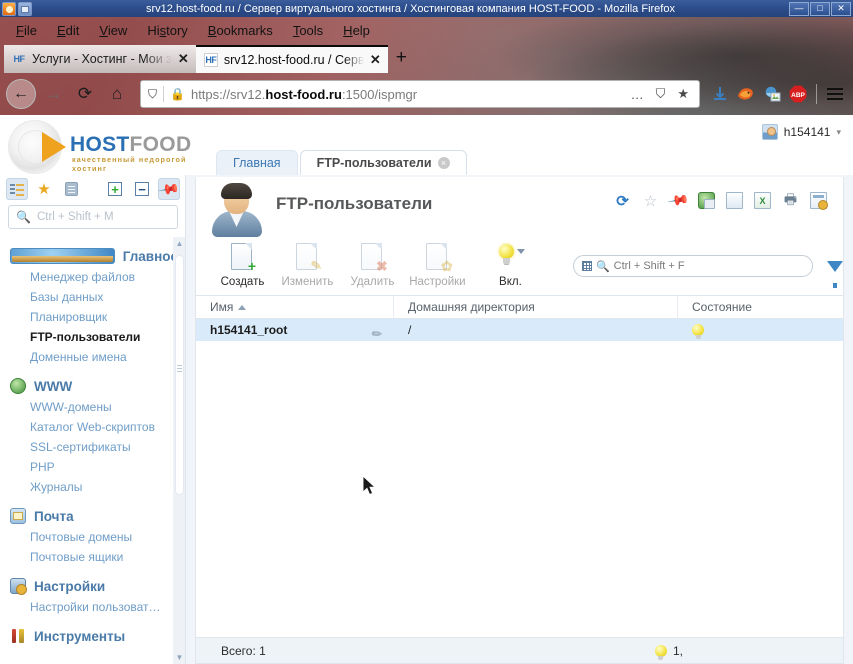 This screenshot has width=853, height=664. I want to click on clipboard-icon, so click(71, 189).